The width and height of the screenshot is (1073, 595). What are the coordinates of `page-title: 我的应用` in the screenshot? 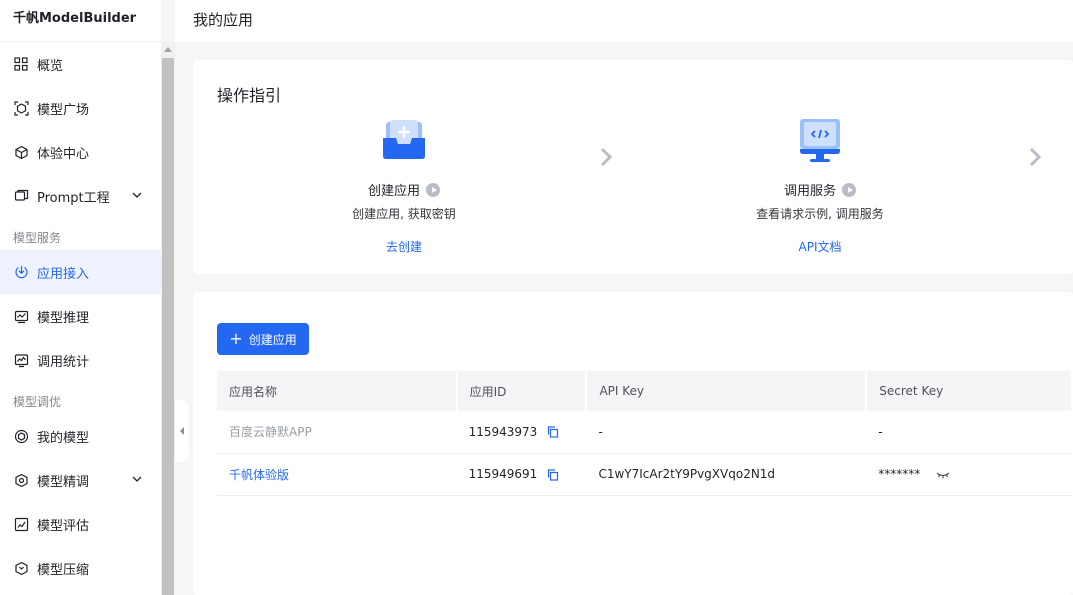 It's located at (223, 20).